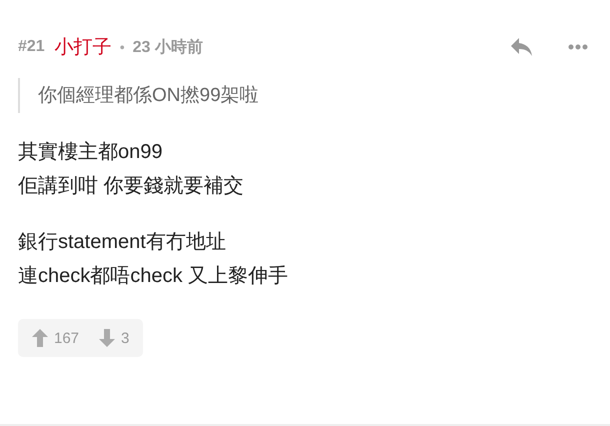 This screenshot has width=610, height=426. I want to click on more-icon, so click(578, 47).